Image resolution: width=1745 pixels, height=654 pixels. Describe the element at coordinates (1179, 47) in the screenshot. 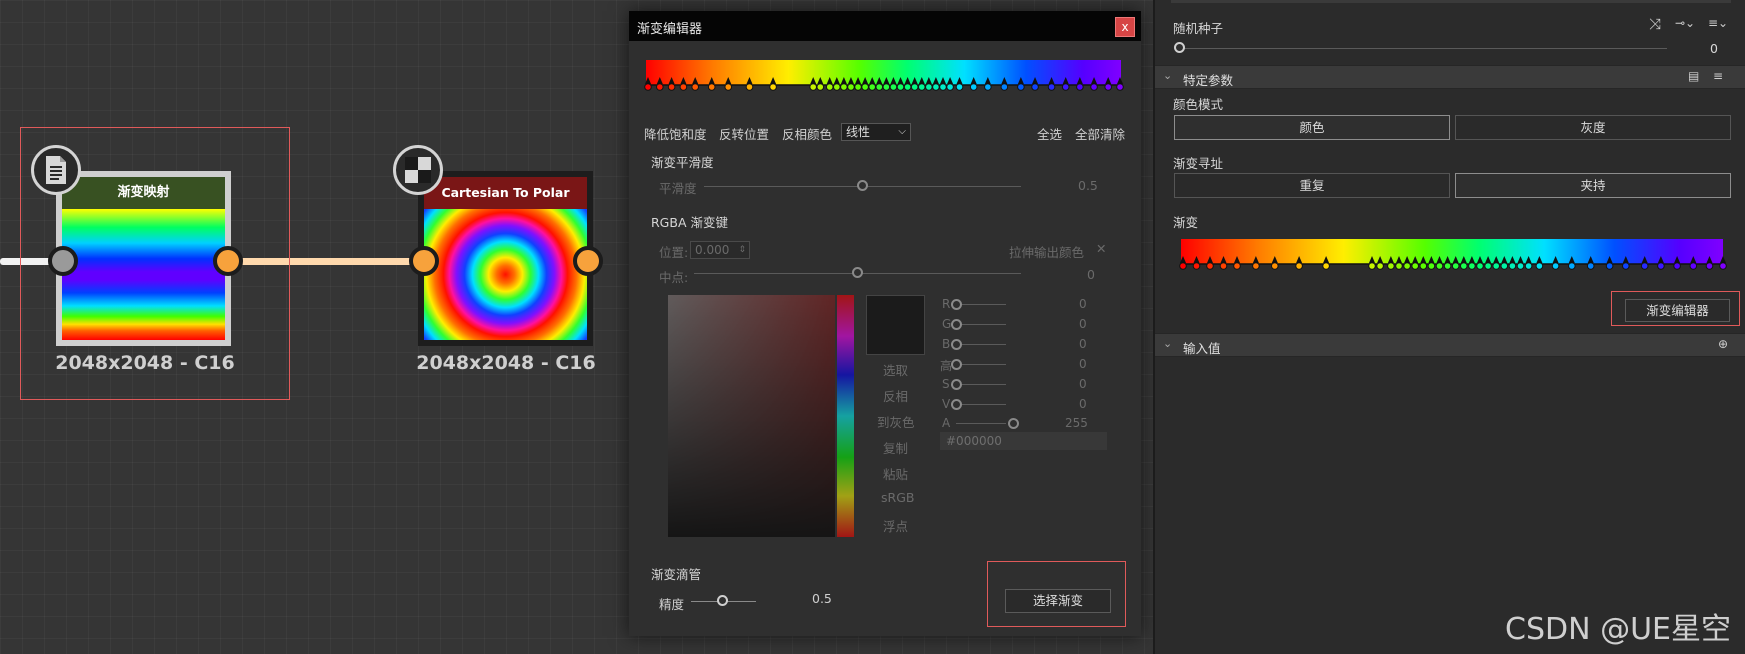

I see `random-seed-slider-knob` at that location.